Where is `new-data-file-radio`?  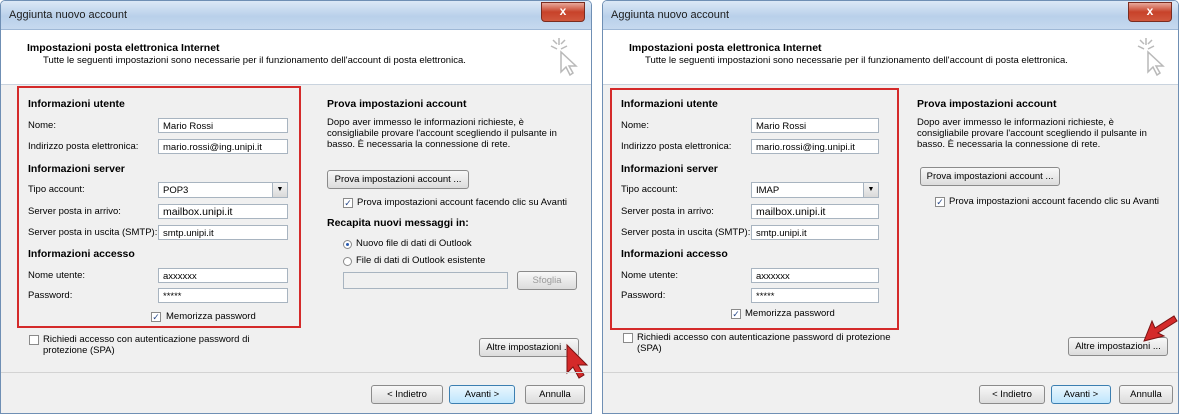 new-data-file-radio is located at coordinates (347, 244).